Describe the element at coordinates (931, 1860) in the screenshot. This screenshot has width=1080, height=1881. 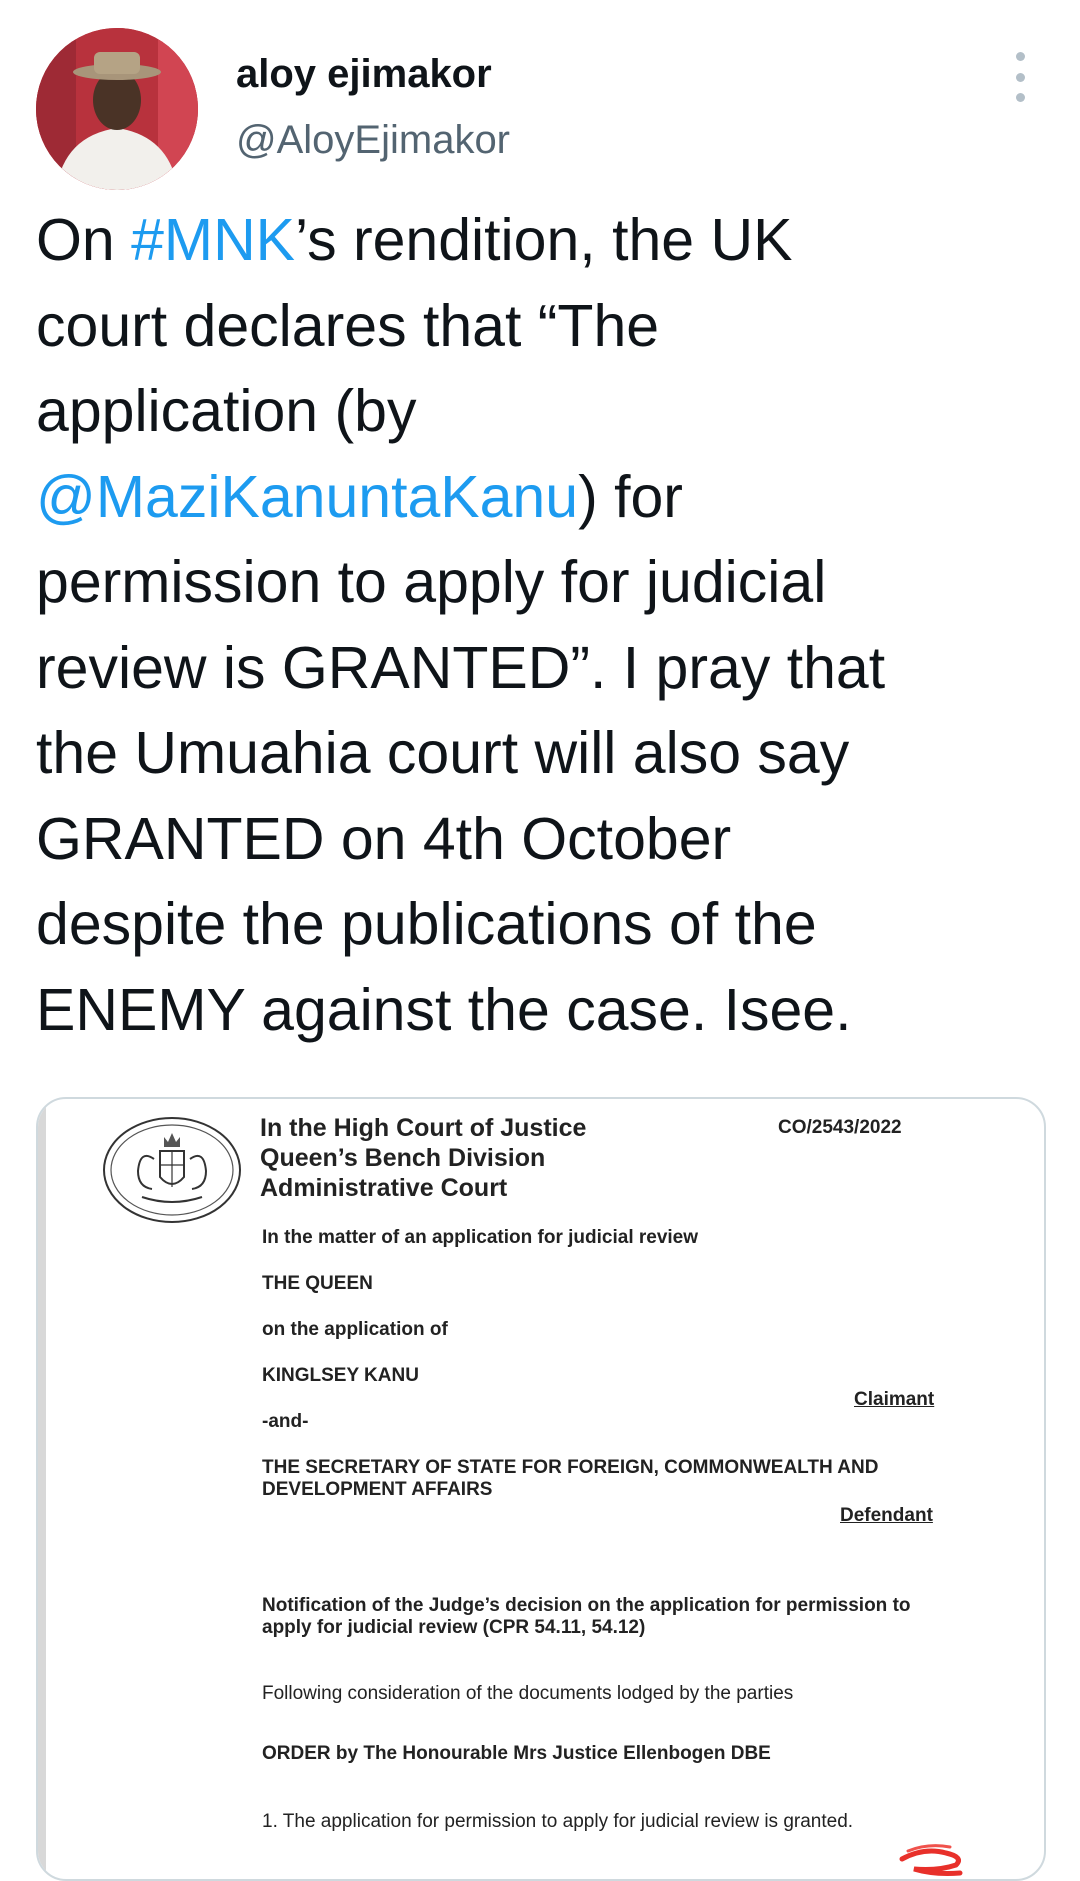
I see `red-scribble-mark` at that location.